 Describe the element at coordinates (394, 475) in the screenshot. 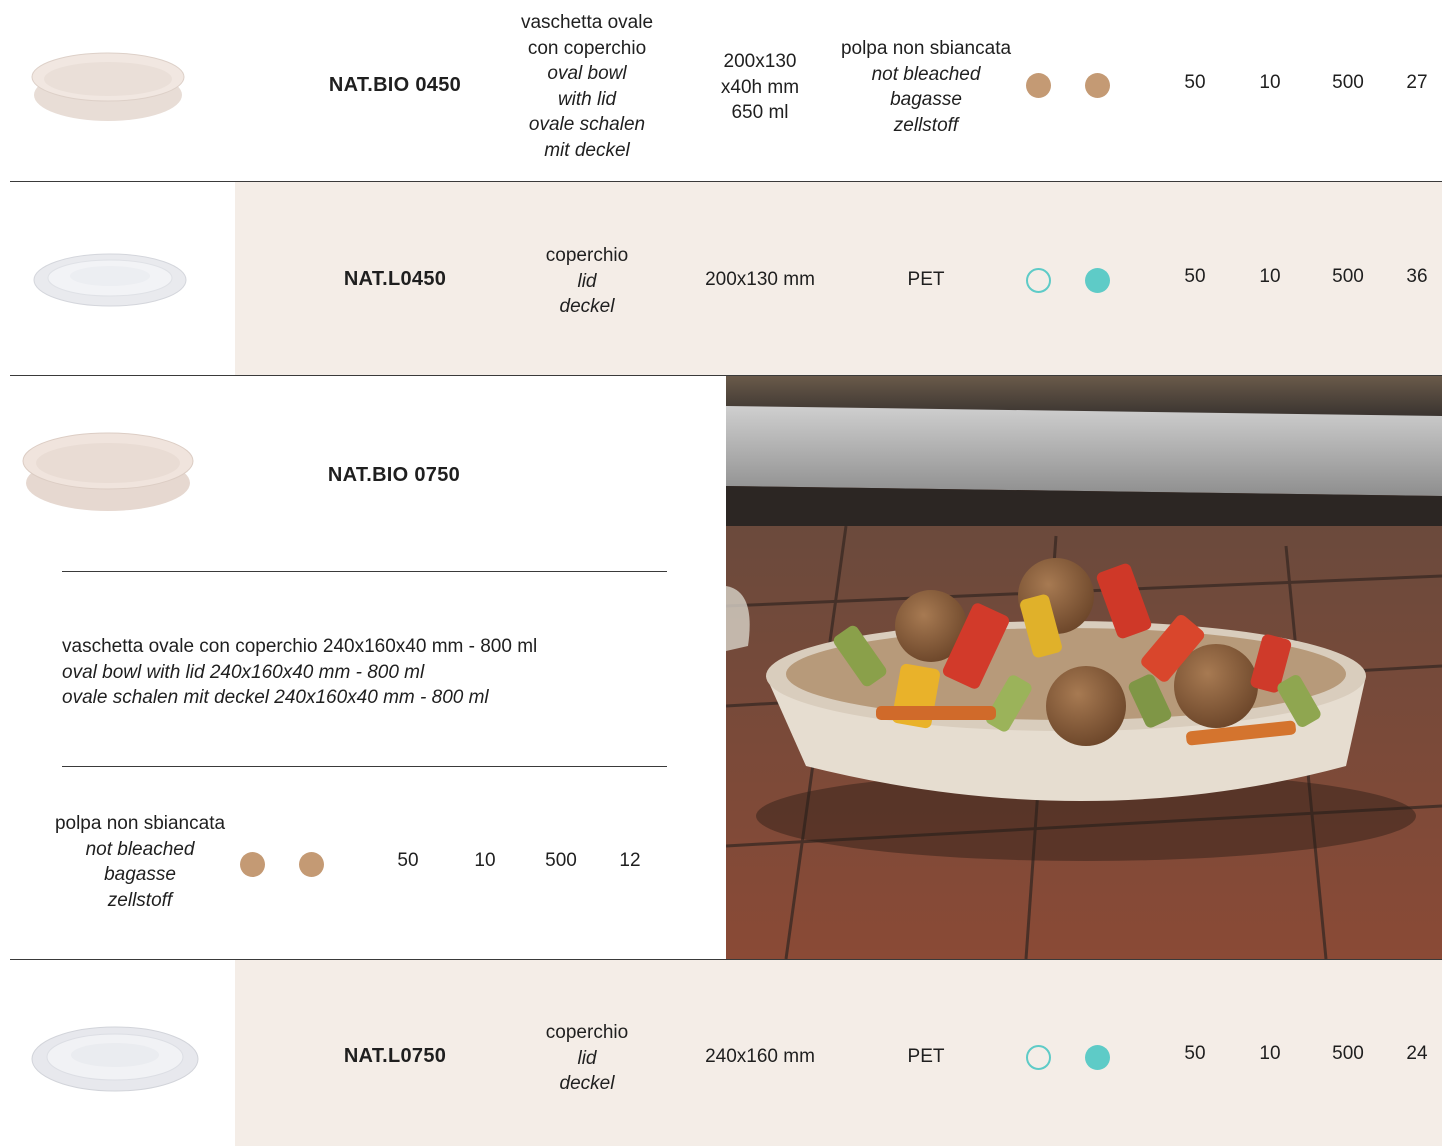

I see `product-code: NAT.BIO 0750` at that location.